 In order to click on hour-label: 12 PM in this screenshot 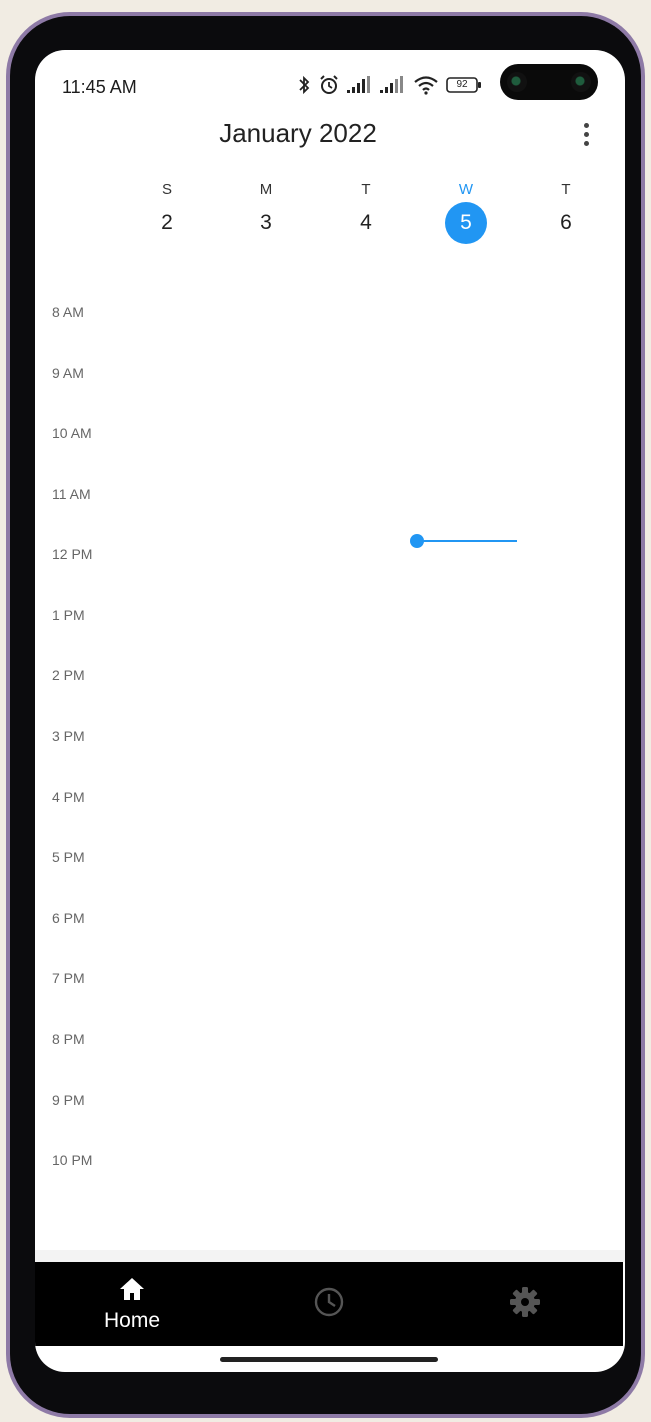, I will do `click(72, 554)`.